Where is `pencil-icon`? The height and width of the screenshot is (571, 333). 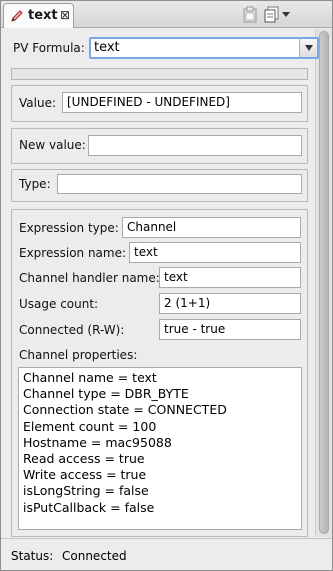 pencil-icon is located at coordinates (17, 16).